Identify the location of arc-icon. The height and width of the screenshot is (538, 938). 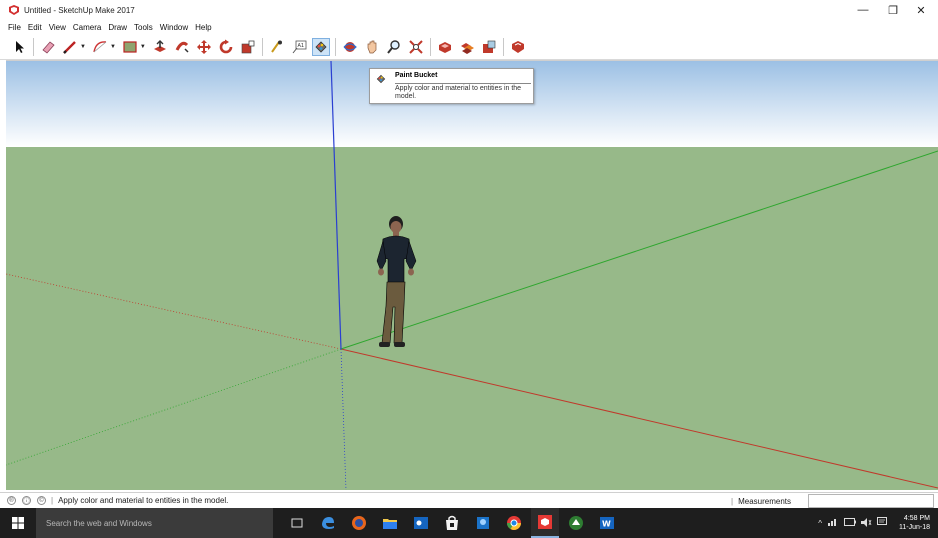
(100, 46).